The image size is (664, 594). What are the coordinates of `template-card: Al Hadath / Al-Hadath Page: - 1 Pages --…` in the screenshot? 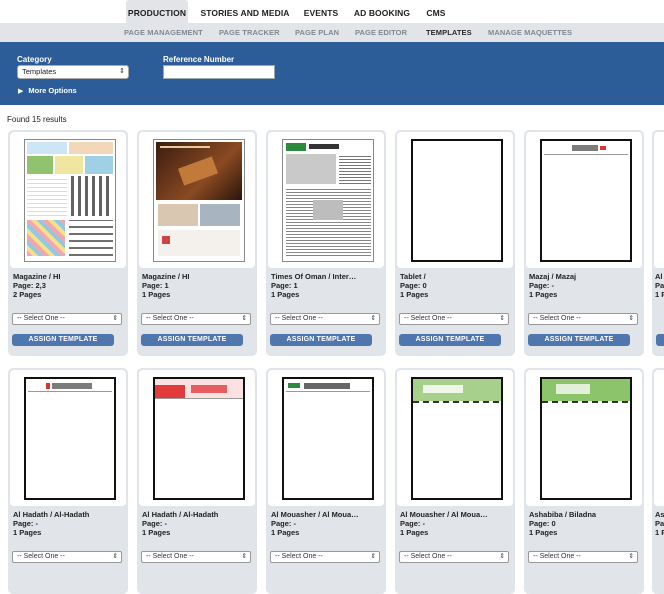 It's located at (68, 481).